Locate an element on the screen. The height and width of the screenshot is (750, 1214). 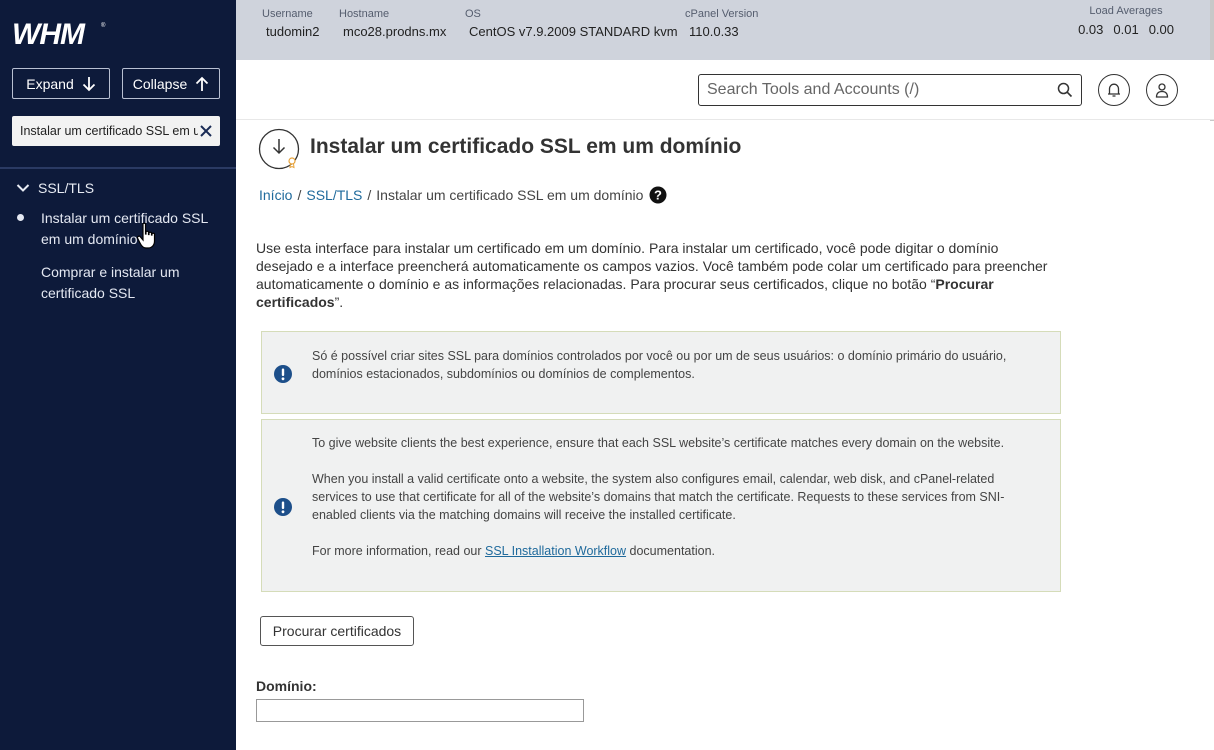
cpanel-version-label: cPanel Version is located at coordinates (722, 14).